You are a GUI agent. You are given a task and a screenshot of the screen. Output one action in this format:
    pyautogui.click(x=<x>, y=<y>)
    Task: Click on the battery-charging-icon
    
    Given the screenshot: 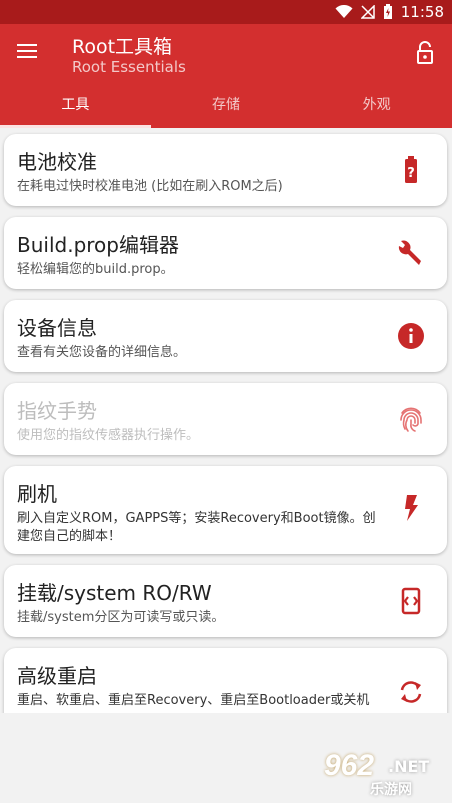 What is the action you would take?
    pyautogui.click(x=387, y=11)
    